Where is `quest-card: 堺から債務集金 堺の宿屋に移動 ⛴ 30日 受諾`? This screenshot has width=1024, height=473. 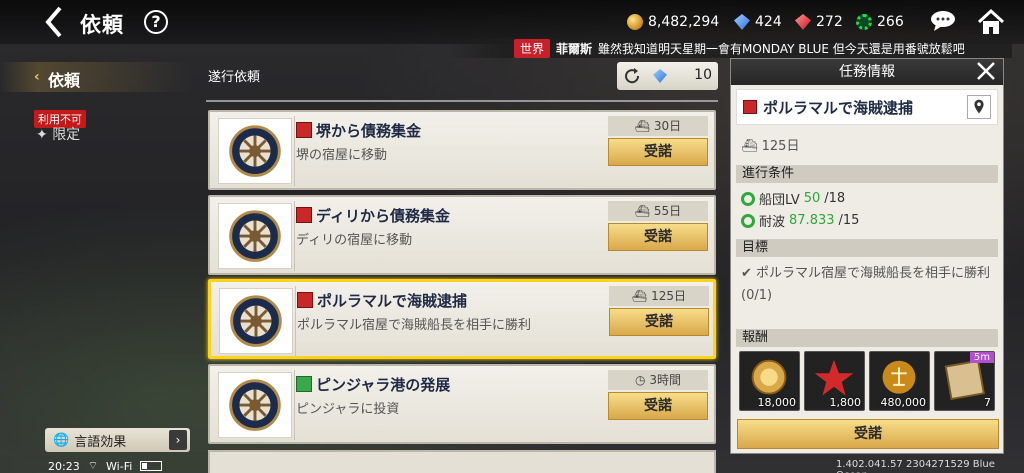 quest-card: 堺から債務集金 堺の宿屋に移動 ⛴ 30日 受諾 is located at coordinates (462, 150).